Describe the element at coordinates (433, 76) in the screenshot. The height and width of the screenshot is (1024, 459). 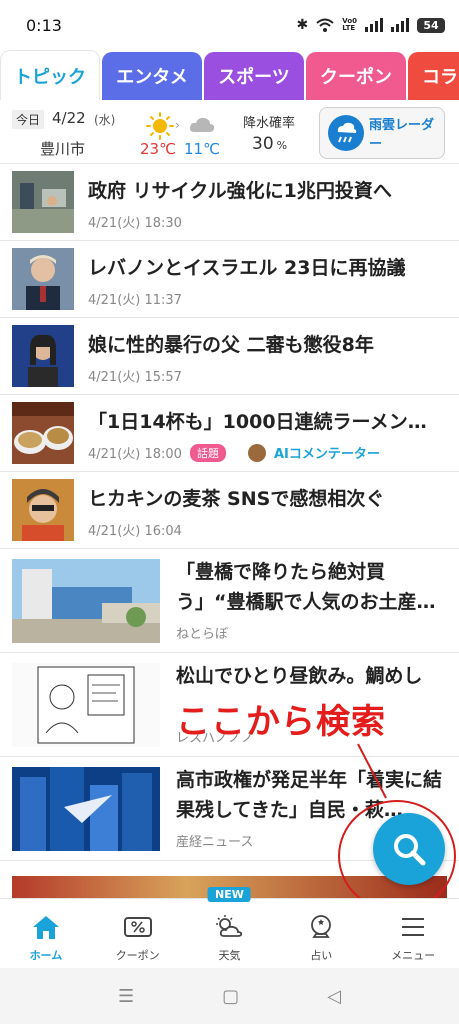
I see `tab-column: コラ` at that location.